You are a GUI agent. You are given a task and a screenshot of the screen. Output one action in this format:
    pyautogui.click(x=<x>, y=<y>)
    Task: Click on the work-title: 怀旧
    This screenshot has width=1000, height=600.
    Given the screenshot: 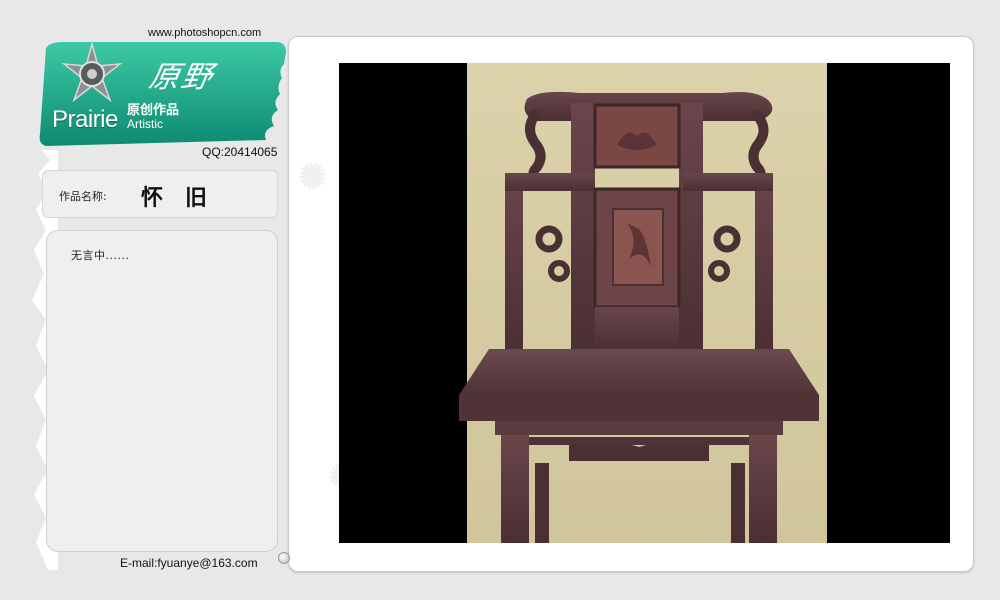 What is the action you would take?
    pyautogui.click(x=185, y=198)
    